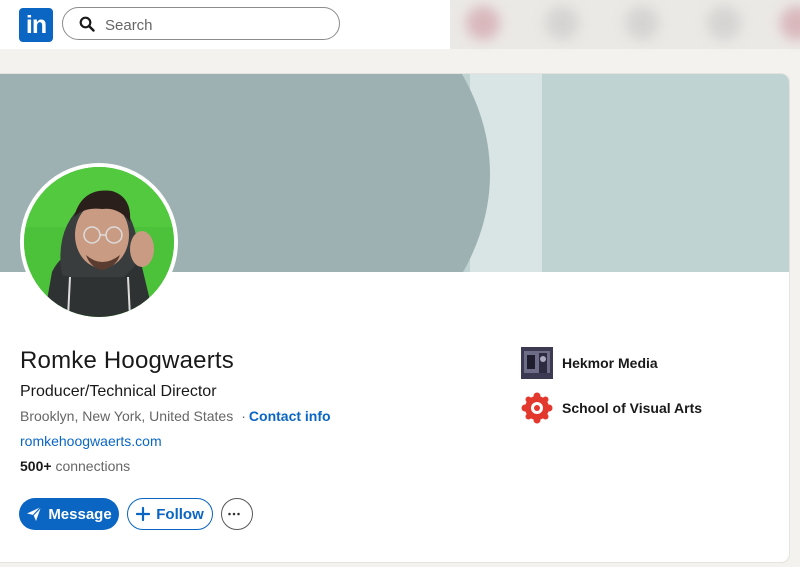 The height and width of the screenshot is (567, 800). What do you see at coordinates (215, 25) in the screenshot?
I see `search-input` at bounding box center [215, 25].